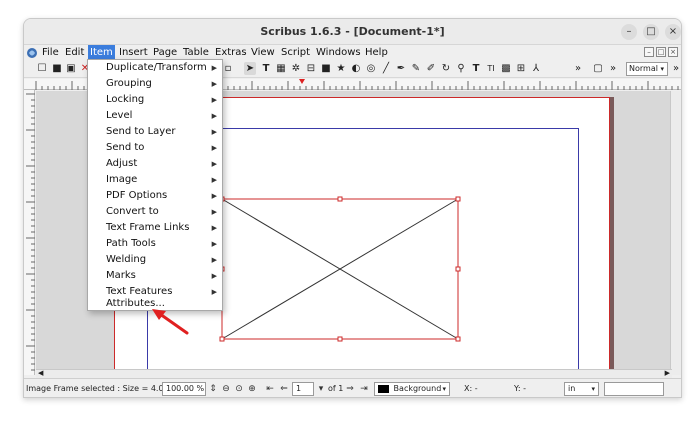 The width and height of the screenshot is (700, 428). What do you see at coordinates (170, 322) in the screenshot?
I see `annotation-arrow-icon` at bounding box center [170, 322].